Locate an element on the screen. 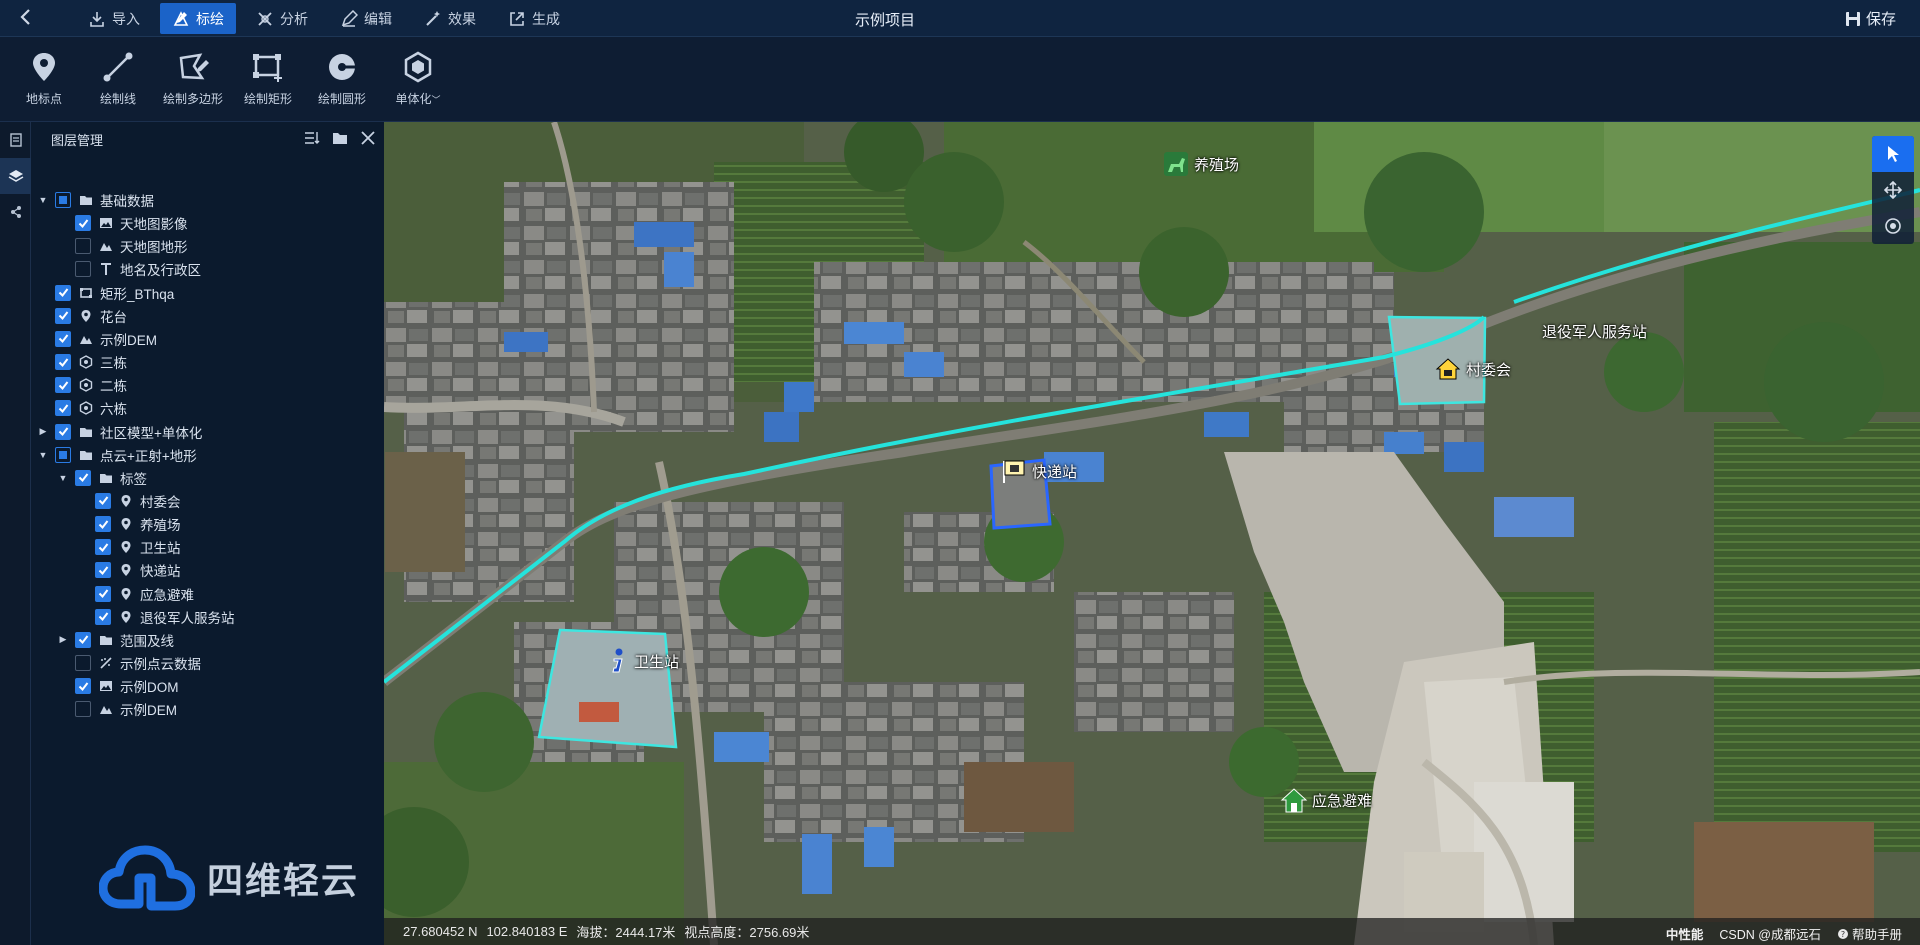 The image size is (1920, 945). circle-icon is located at coordinates (342, 67).